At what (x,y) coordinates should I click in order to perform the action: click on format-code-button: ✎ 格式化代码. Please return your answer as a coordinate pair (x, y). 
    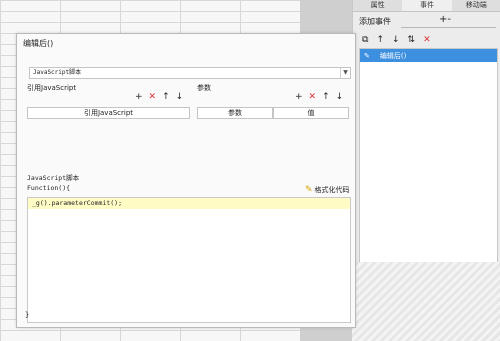
    Looking at the image, I should click on (327, 190).